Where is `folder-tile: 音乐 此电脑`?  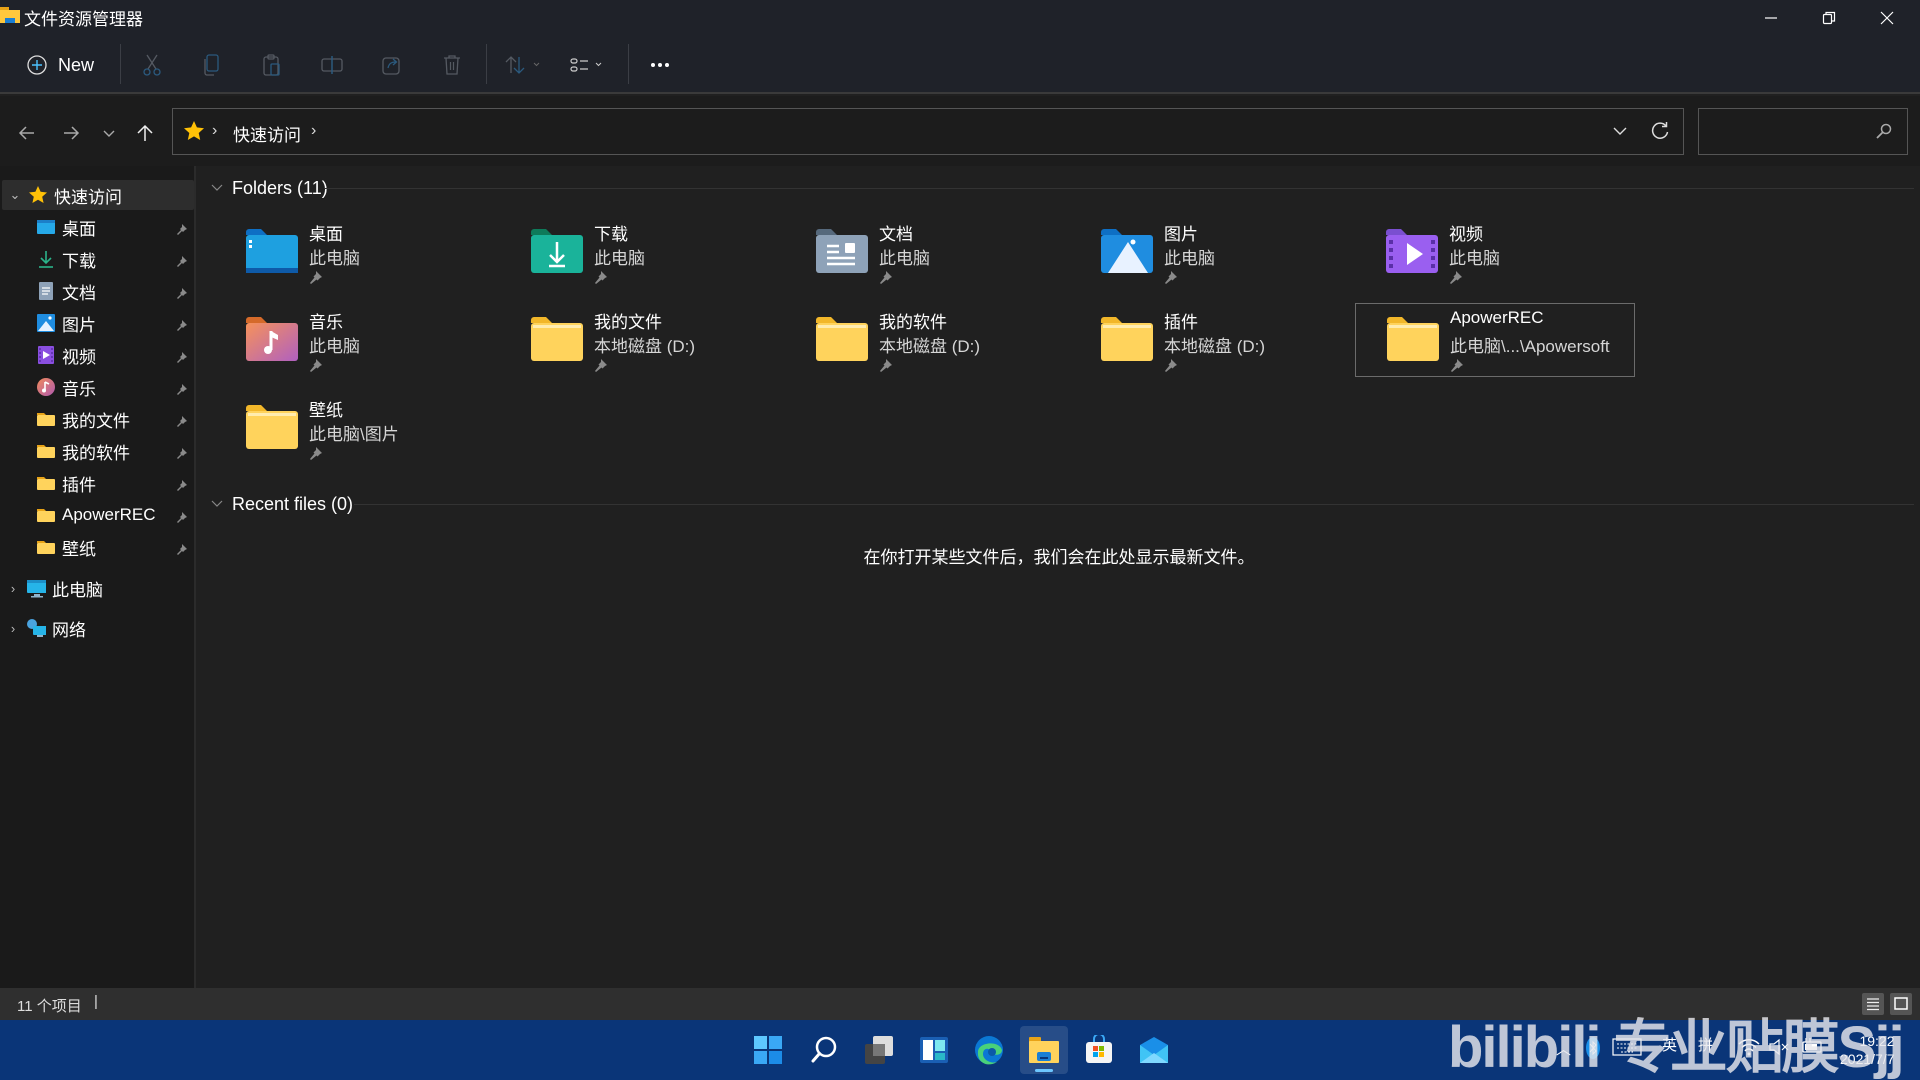 folder-tile: 音乐 此电脑 is located at coordinates (385, 340).